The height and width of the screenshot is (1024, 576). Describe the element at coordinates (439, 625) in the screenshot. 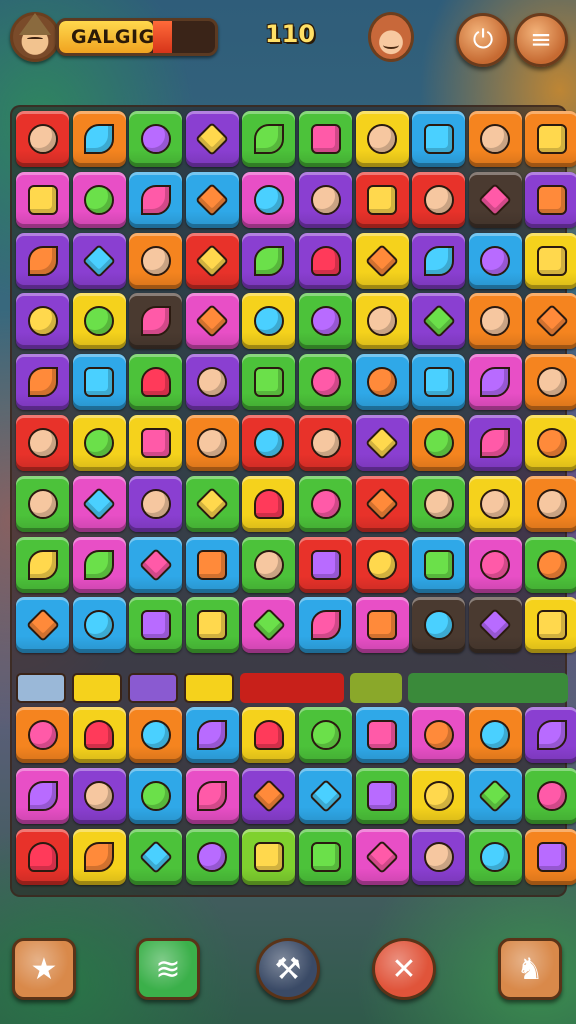

I see `tile-dark-circle` at that location.